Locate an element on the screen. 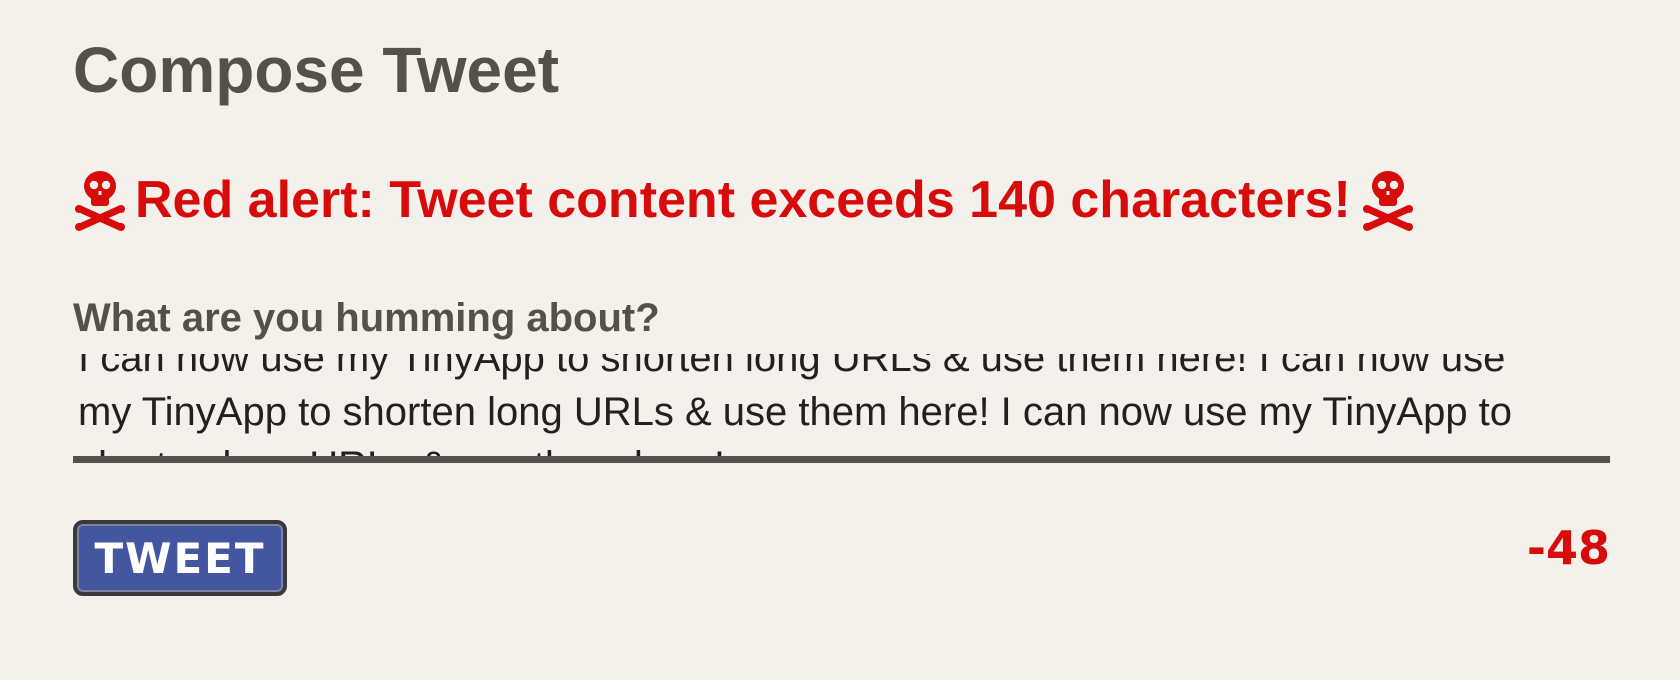  tweet-button: TWEET is located at coordinates (180, 558).